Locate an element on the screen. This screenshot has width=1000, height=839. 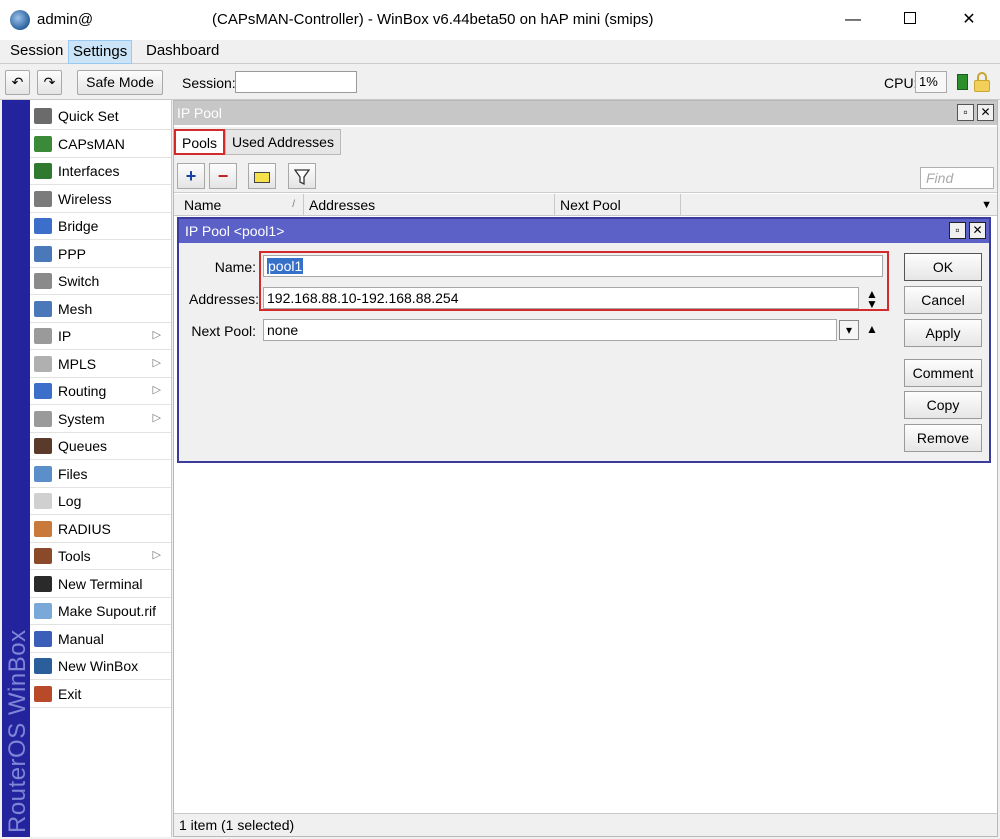
minimize-button: — is located at coordinates (853, 20).